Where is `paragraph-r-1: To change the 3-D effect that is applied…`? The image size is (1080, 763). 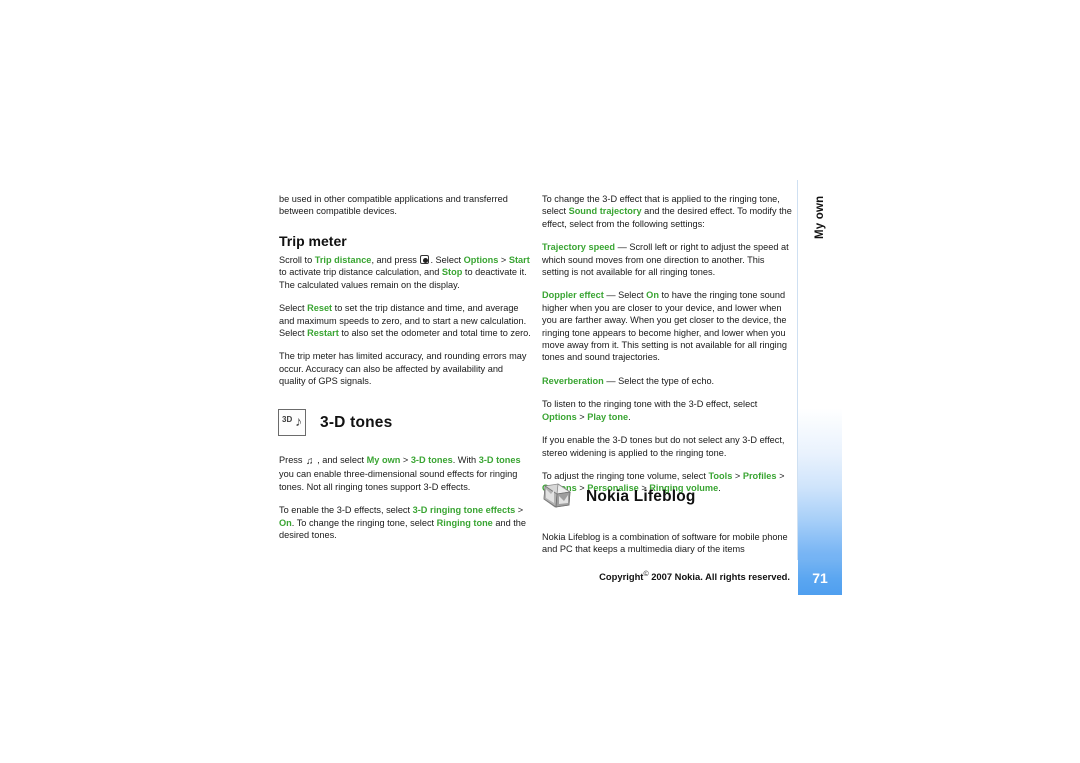
paragraph-r-1: To change the 3-D effect that is applied… is located at coordinates (667, 211).